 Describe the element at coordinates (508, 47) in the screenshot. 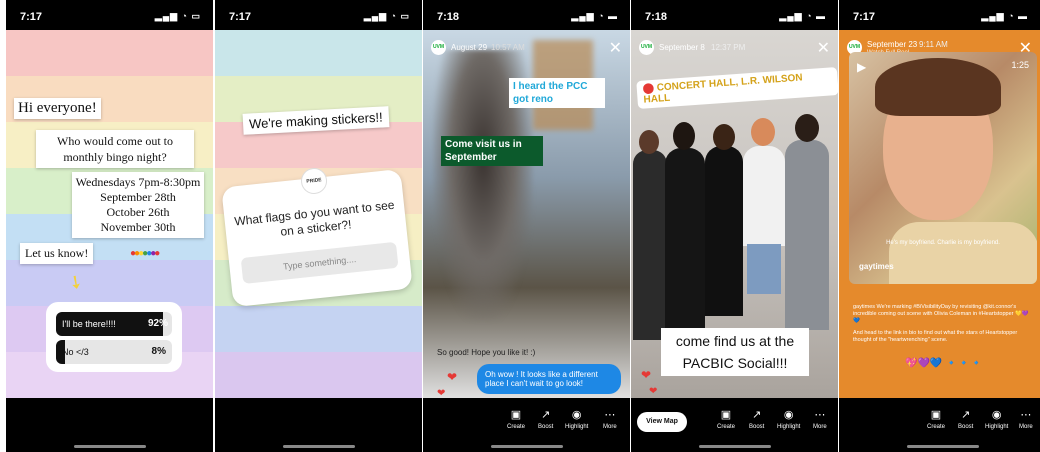

I see `header-time: 10:57 AM` at that location.